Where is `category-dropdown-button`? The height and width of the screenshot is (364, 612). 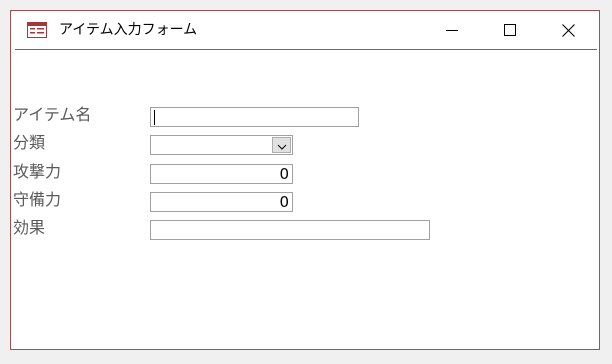
category-dropdown-button is located at coordinates (281, 145).